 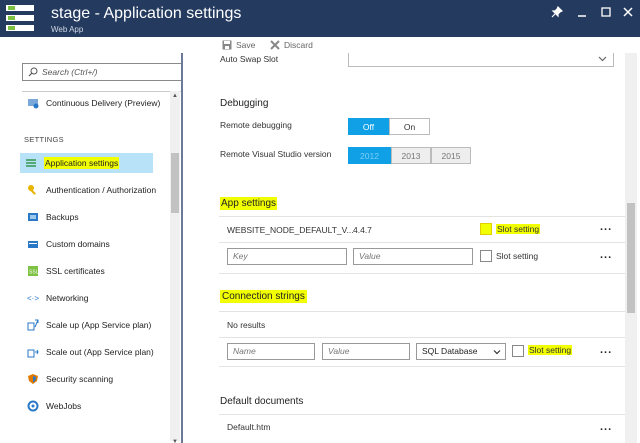 I want to click on continuous-delivery-icon, so click(x=33, y=104).